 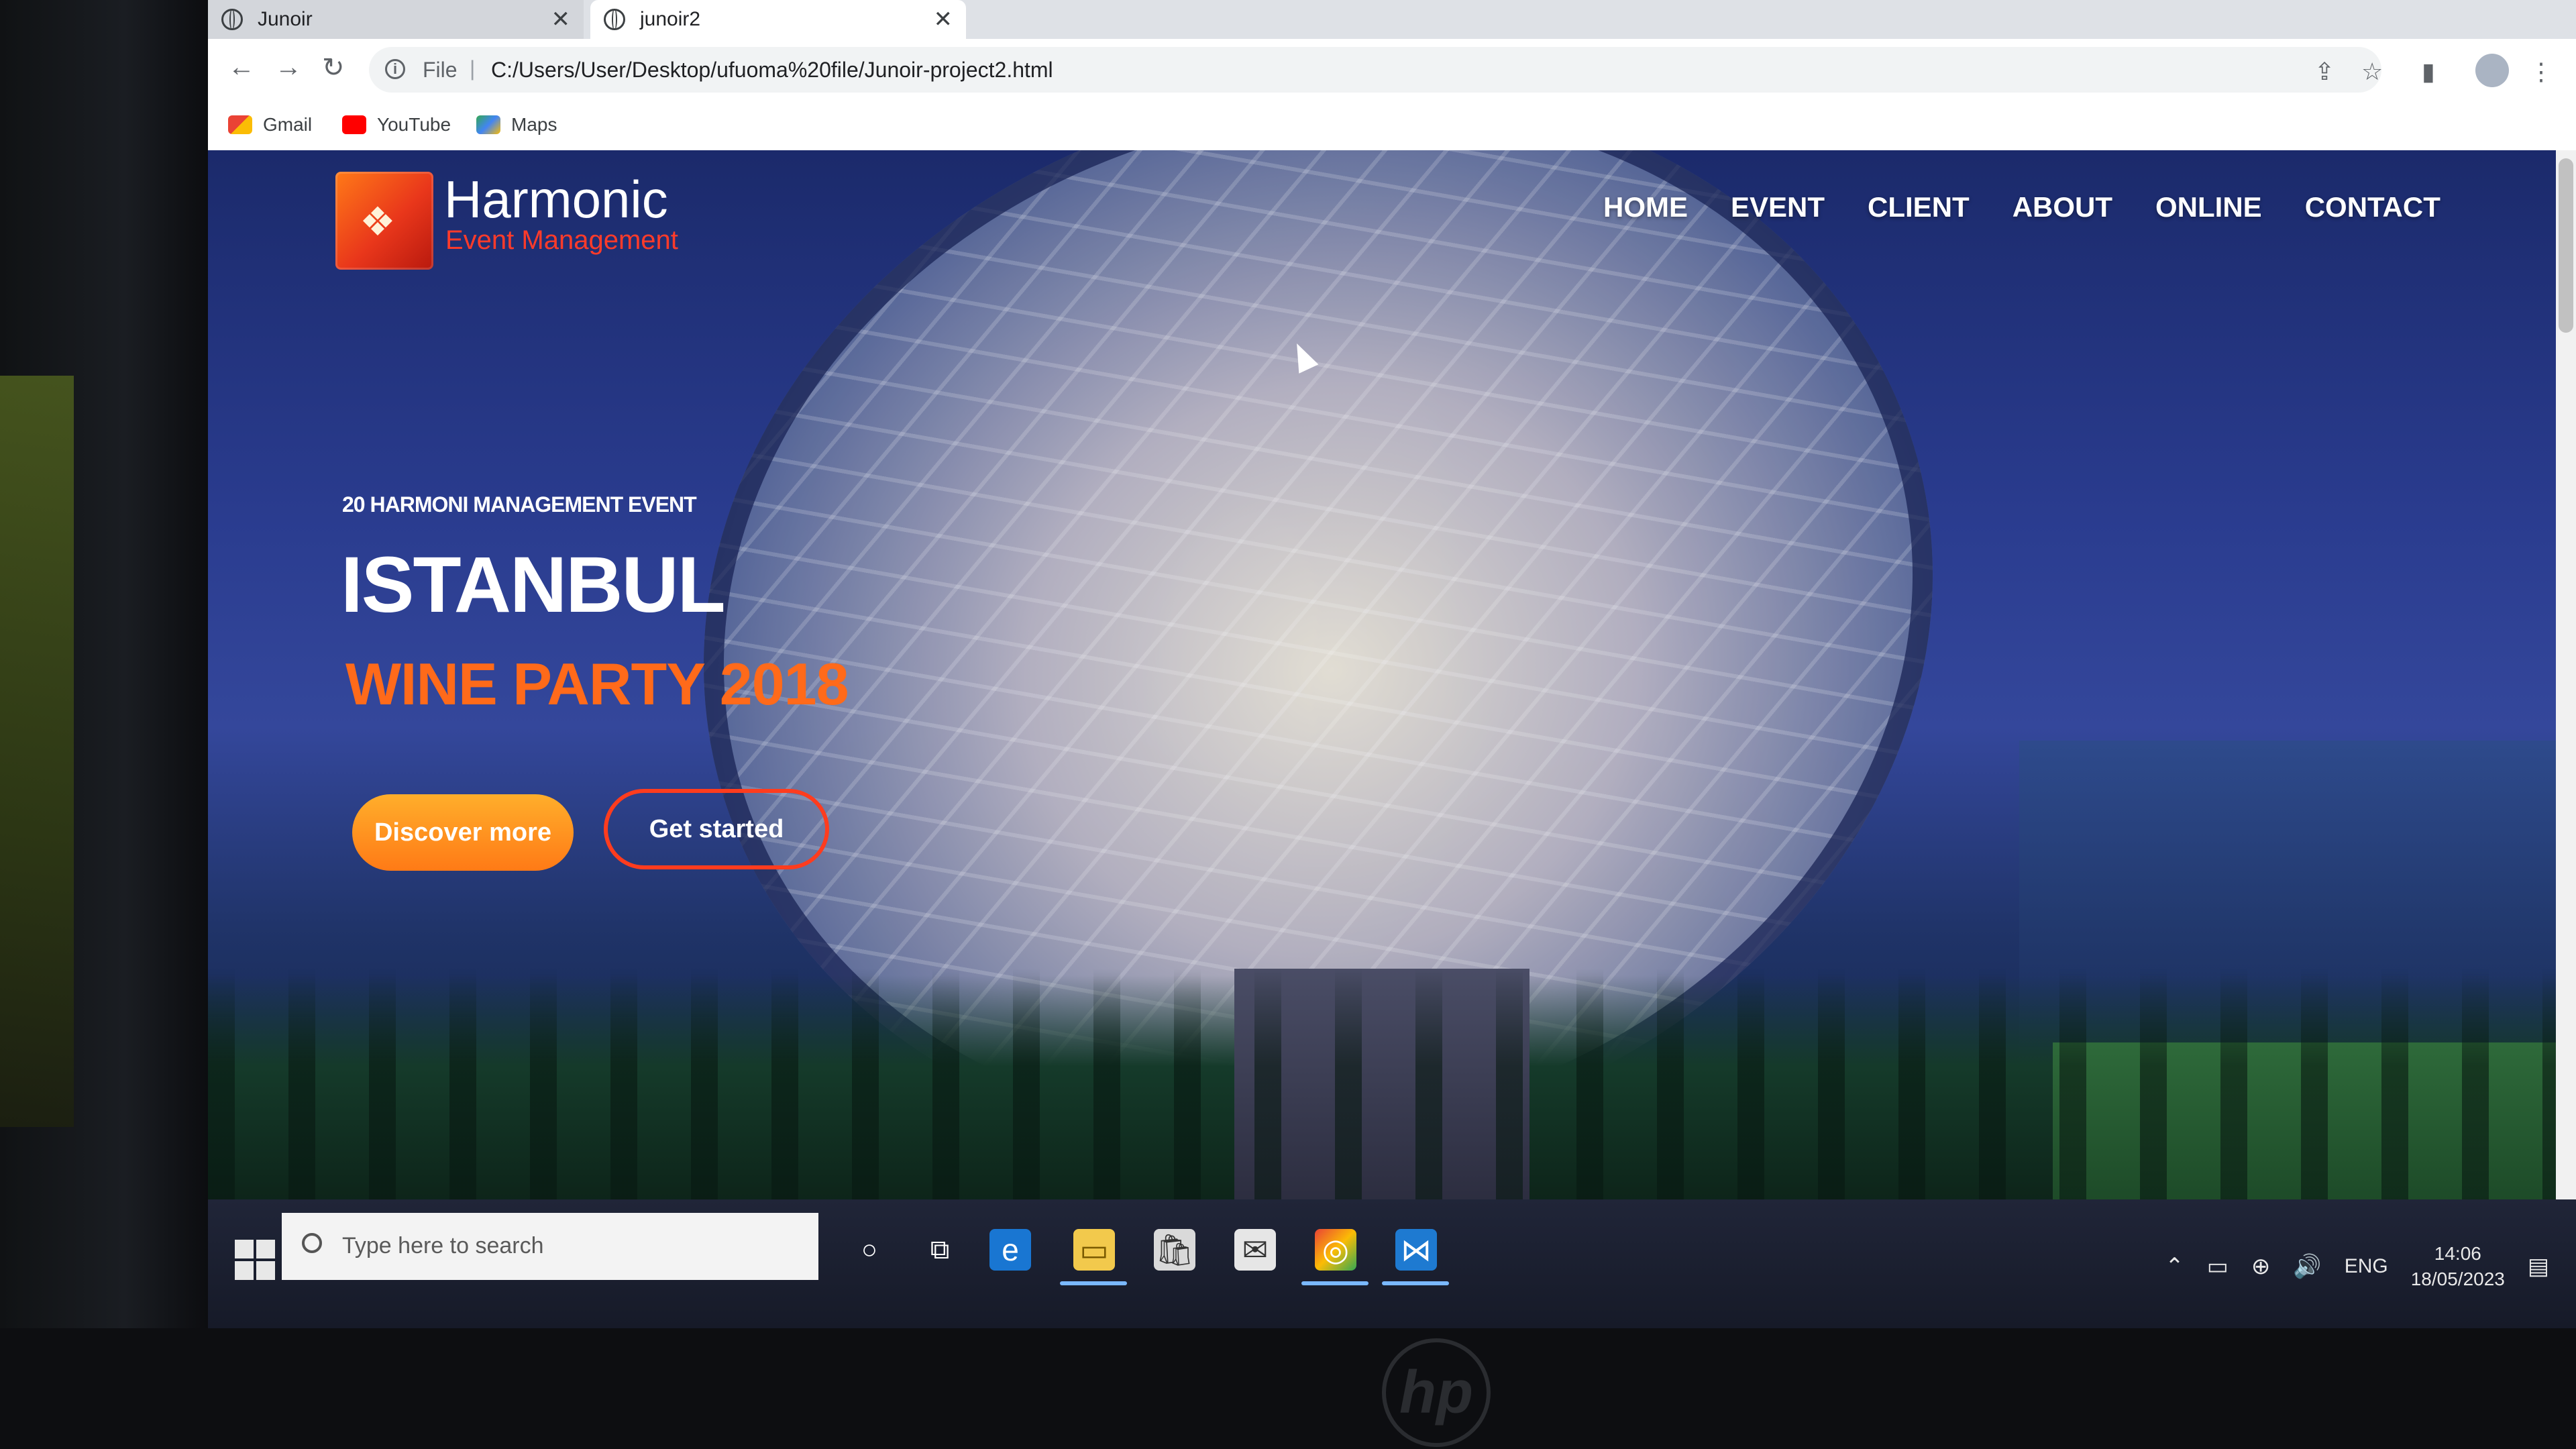 I want to click on file-explorer-icon: ▭, so click(x=1094, y=1250).